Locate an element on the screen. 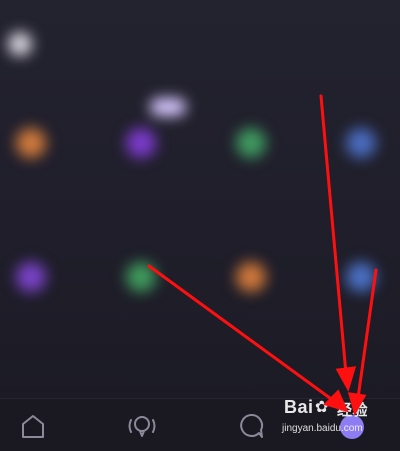 The height and width of the screenshot is (451, 400). notification-badge is located at coordinates (168, 107).